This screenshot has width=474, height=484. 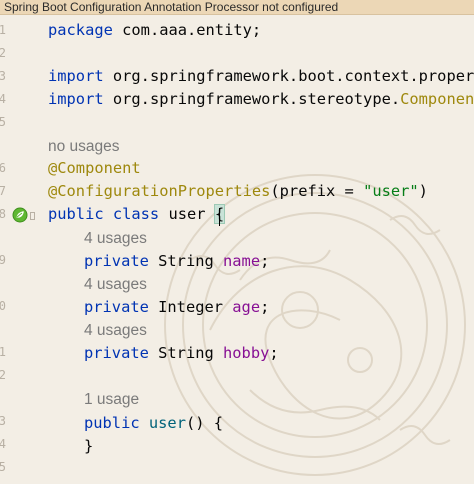 What do you see at coordinates (204, 423) in the screenshot?
I see `code-text: () {` at bounding box center [204, 423].